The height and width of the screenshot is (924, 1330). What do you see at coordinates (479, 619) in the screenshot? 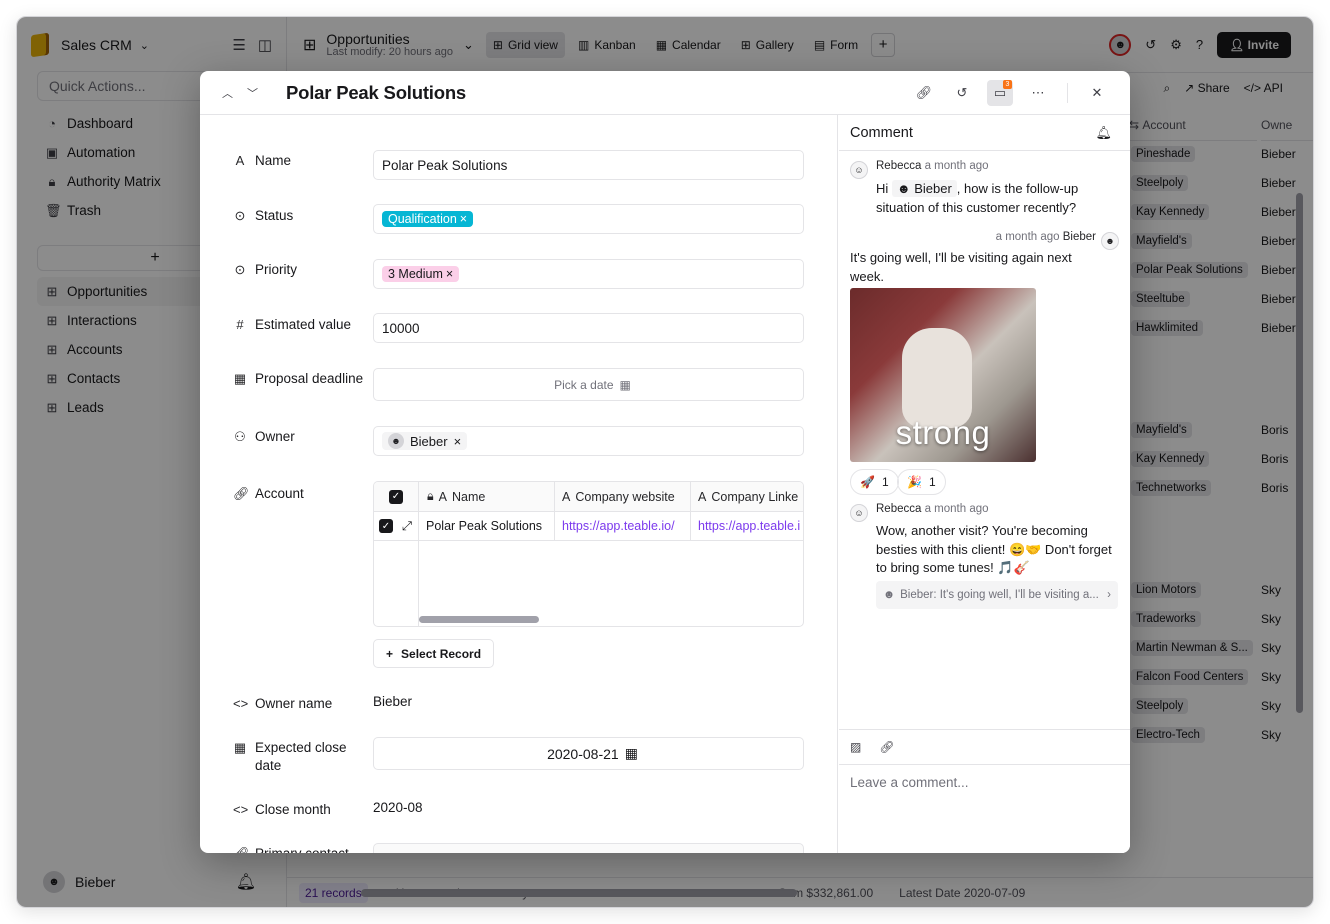
I see `horizontal-scrollbar` at bounding box center [479, 619].